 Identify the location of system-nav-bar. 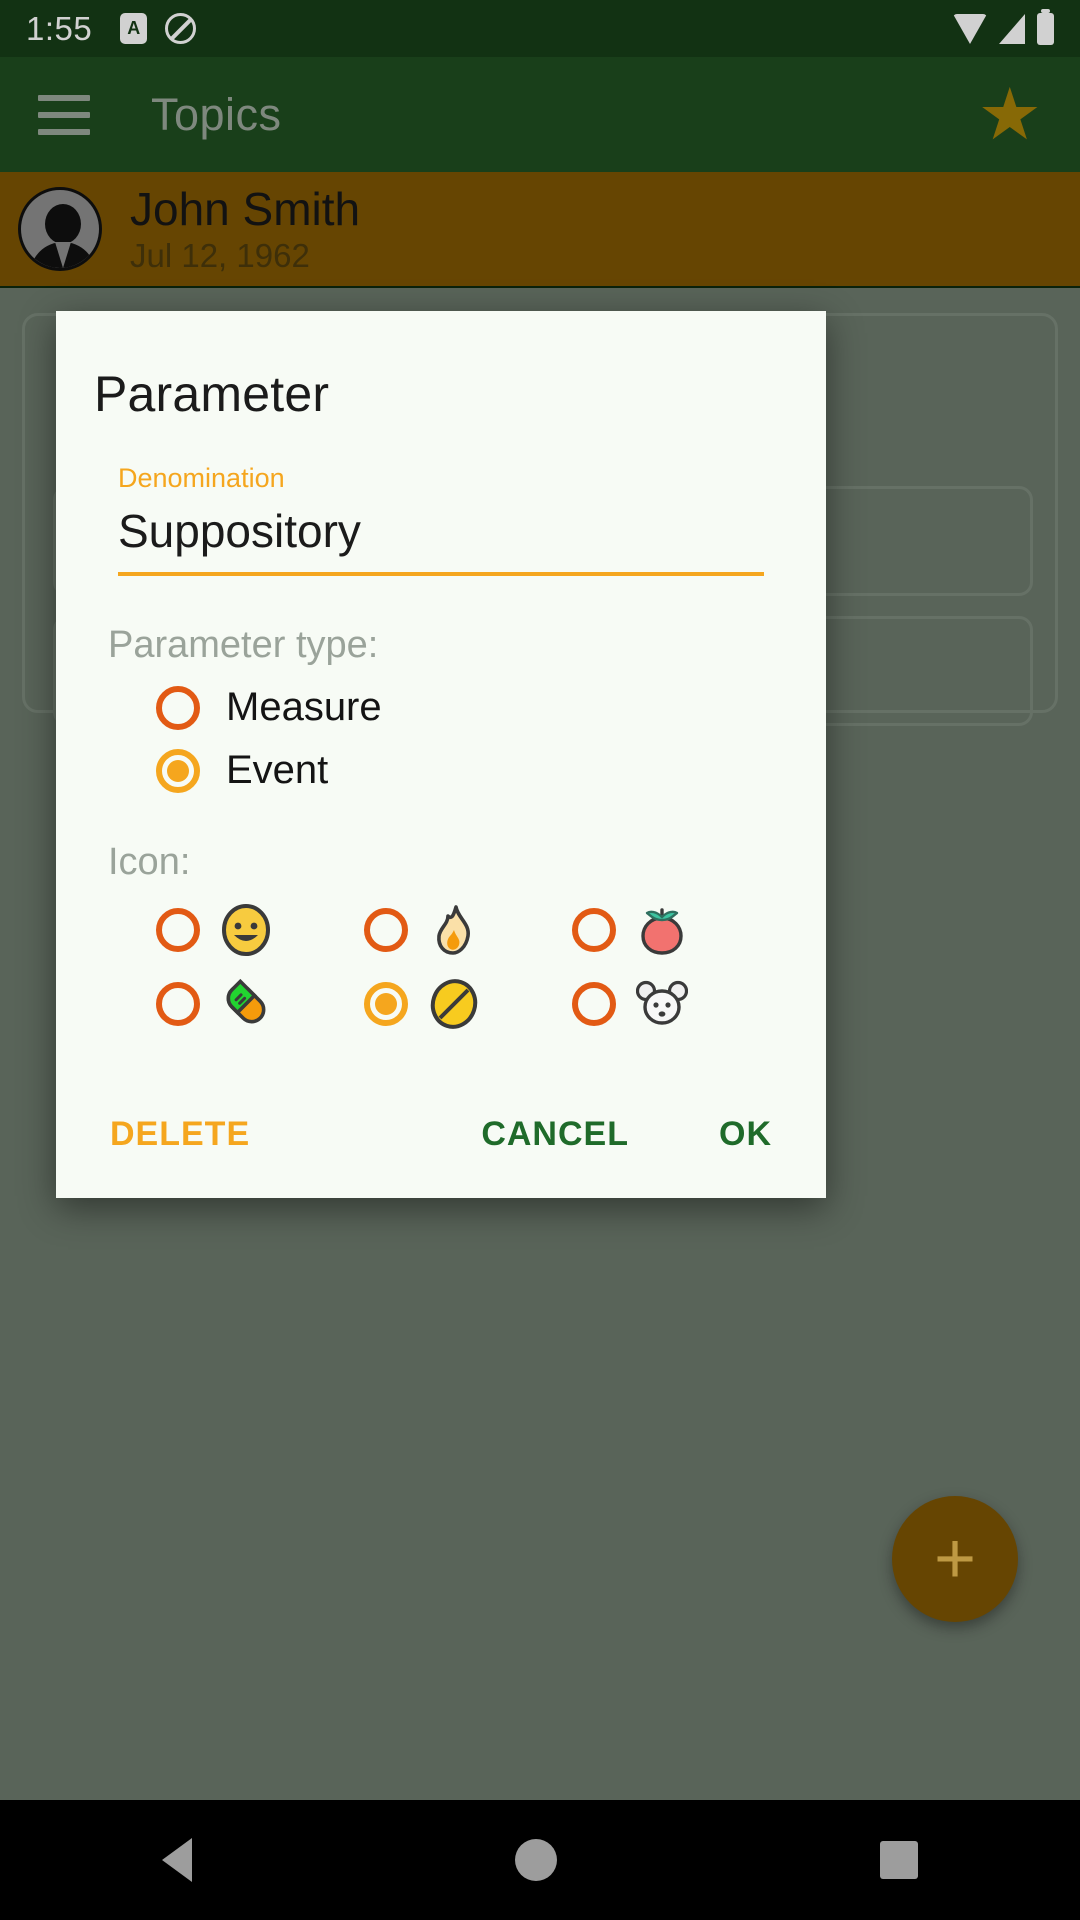
(540, 1860).